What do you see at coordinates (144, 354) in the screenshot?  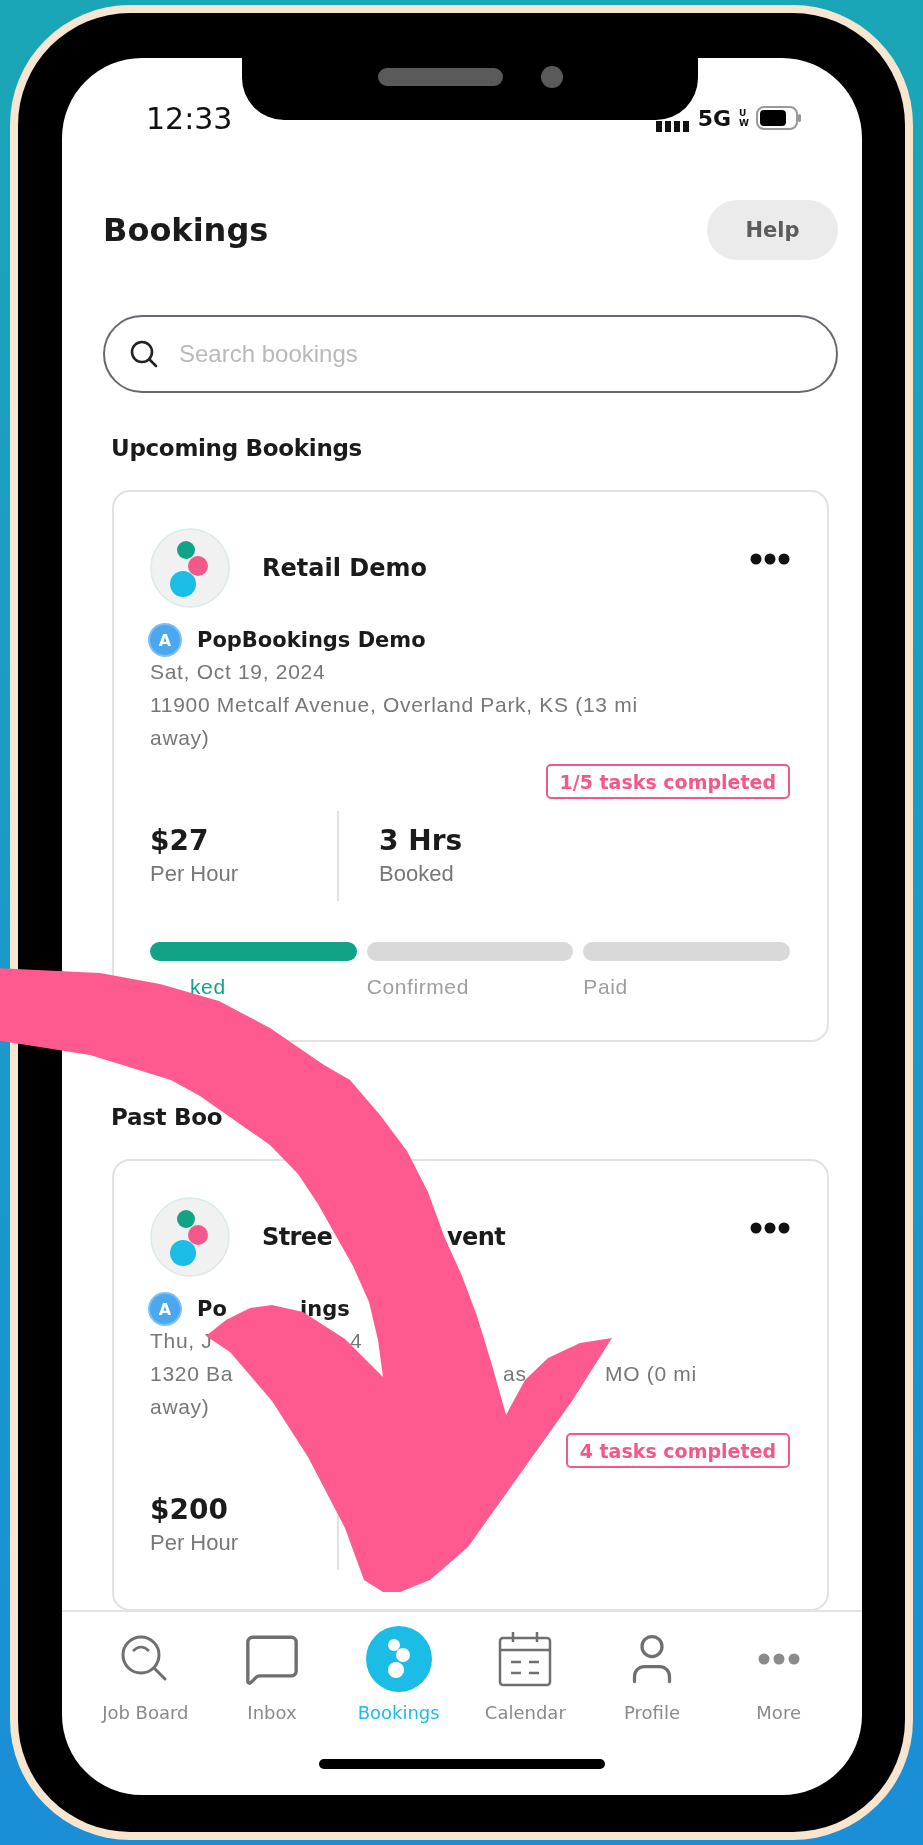 I see `search-icon` at bounding box center [144, 354].